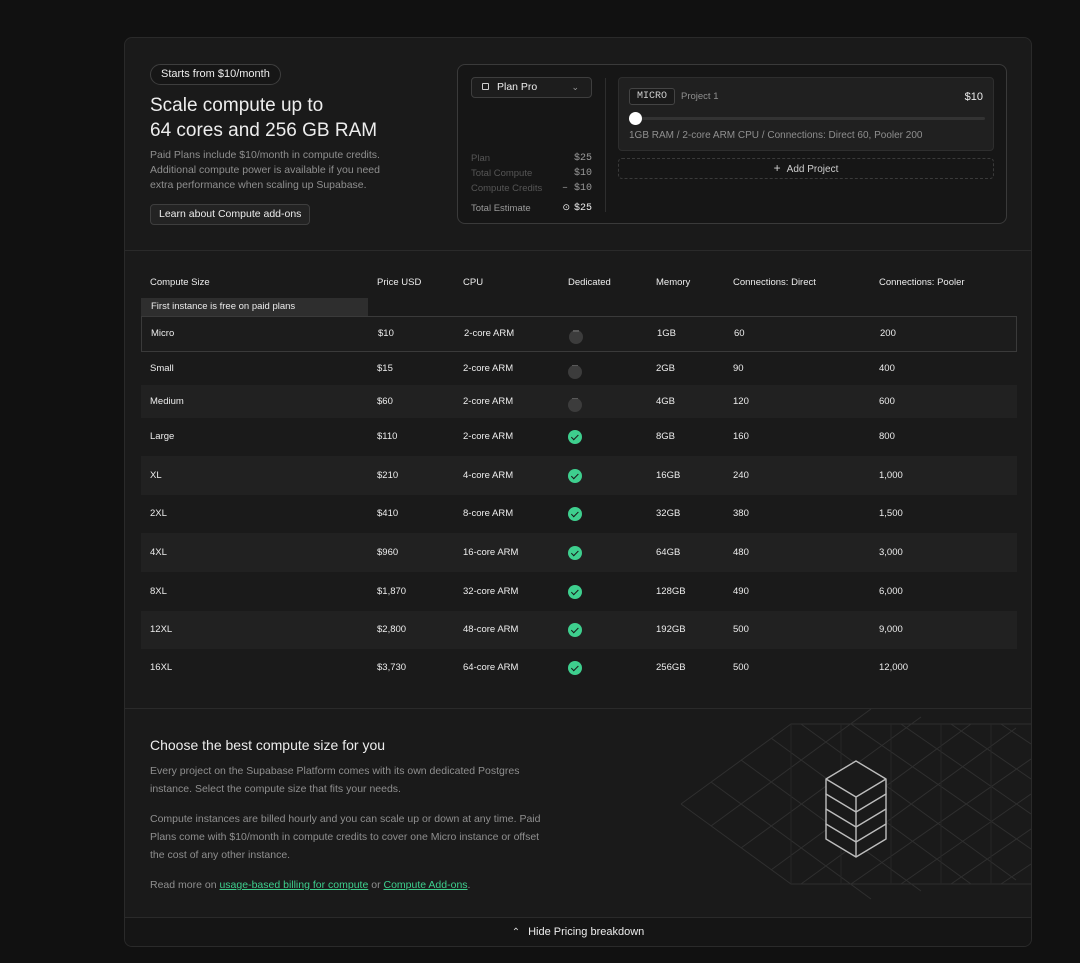 The height and width of the screenshot is (963, 1080). I want to click on cell-connections-direct: 490, so click(741, 591).